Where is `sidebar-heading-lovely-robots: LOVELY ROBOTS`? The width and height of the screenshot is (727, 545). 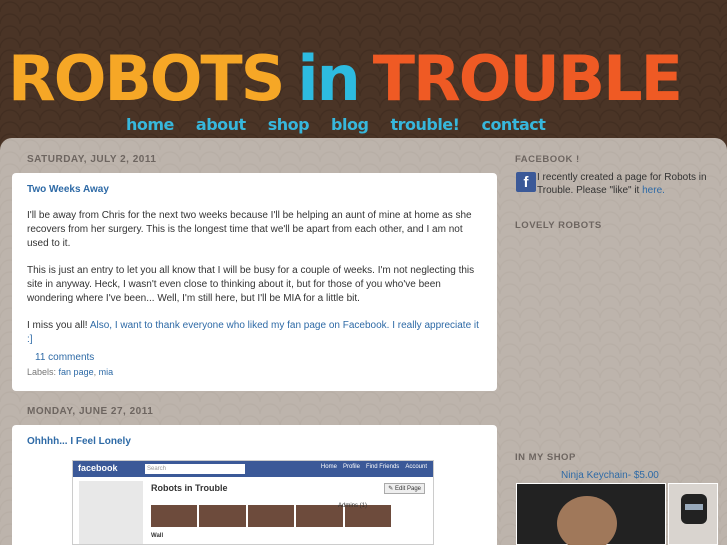
sidebar-heading-lovely-robots: LOVELY ROBOTS is located at coordinates (558, 225).